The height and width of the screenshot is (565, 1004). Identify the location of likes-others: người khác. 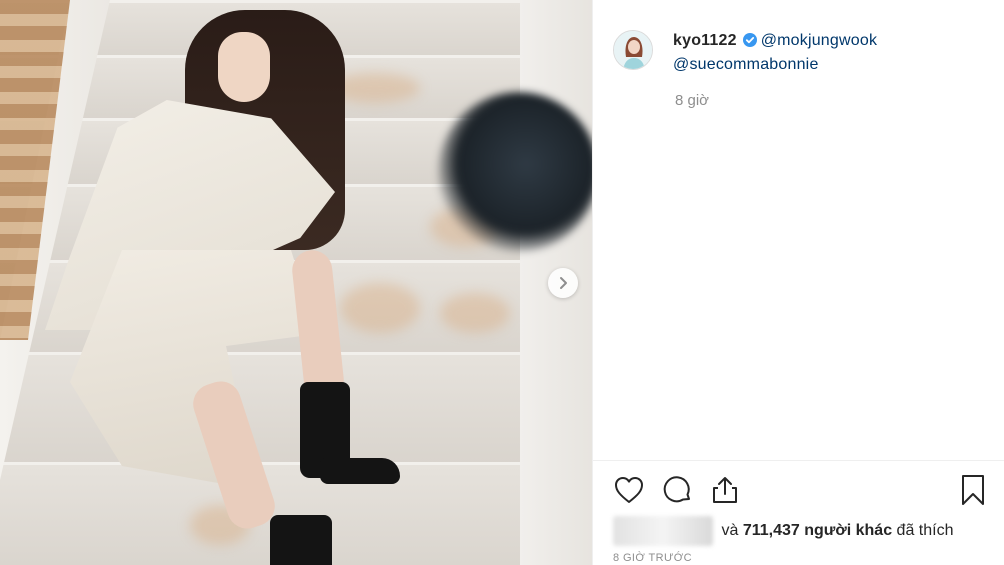
(848, 530).